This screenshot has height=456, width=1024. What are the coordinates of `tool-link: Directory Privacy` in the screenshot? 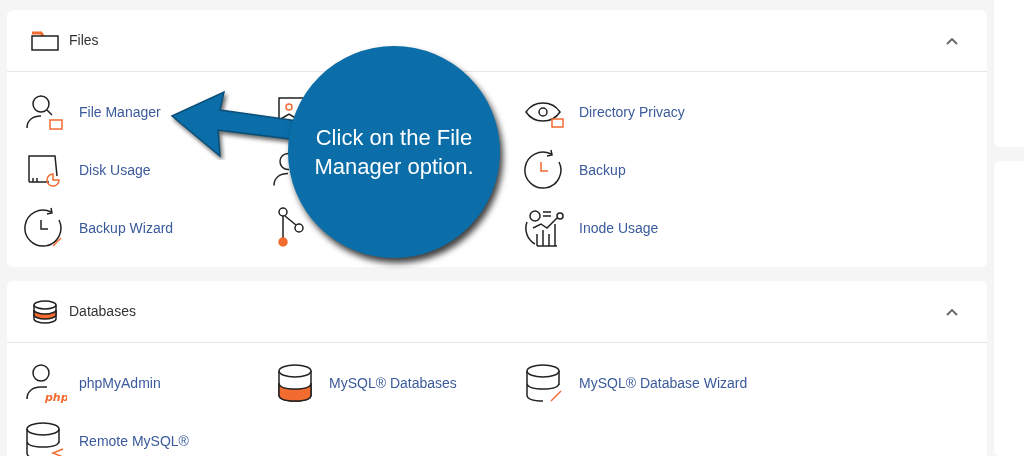 It's located at (632, 112).